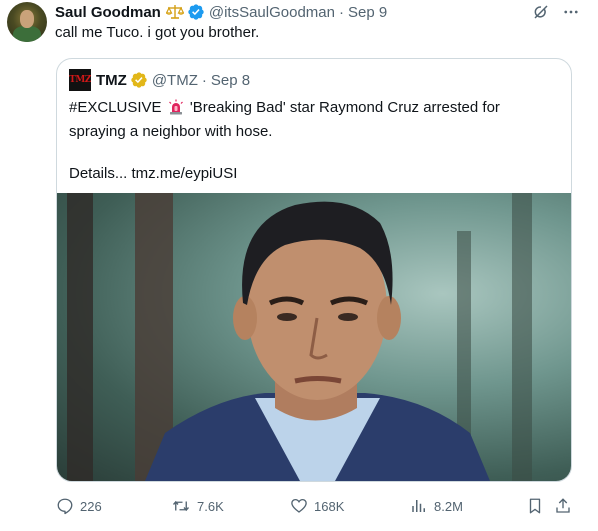  I want to click on like-icon, so click(299, 505).